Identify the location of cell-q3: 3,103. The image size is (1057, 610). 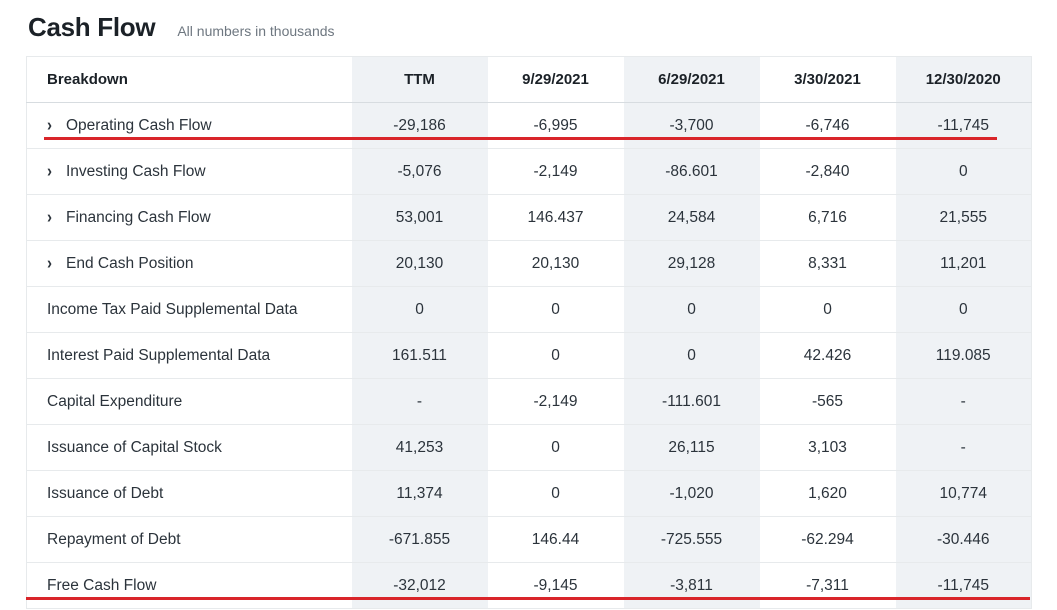
(827, 447).